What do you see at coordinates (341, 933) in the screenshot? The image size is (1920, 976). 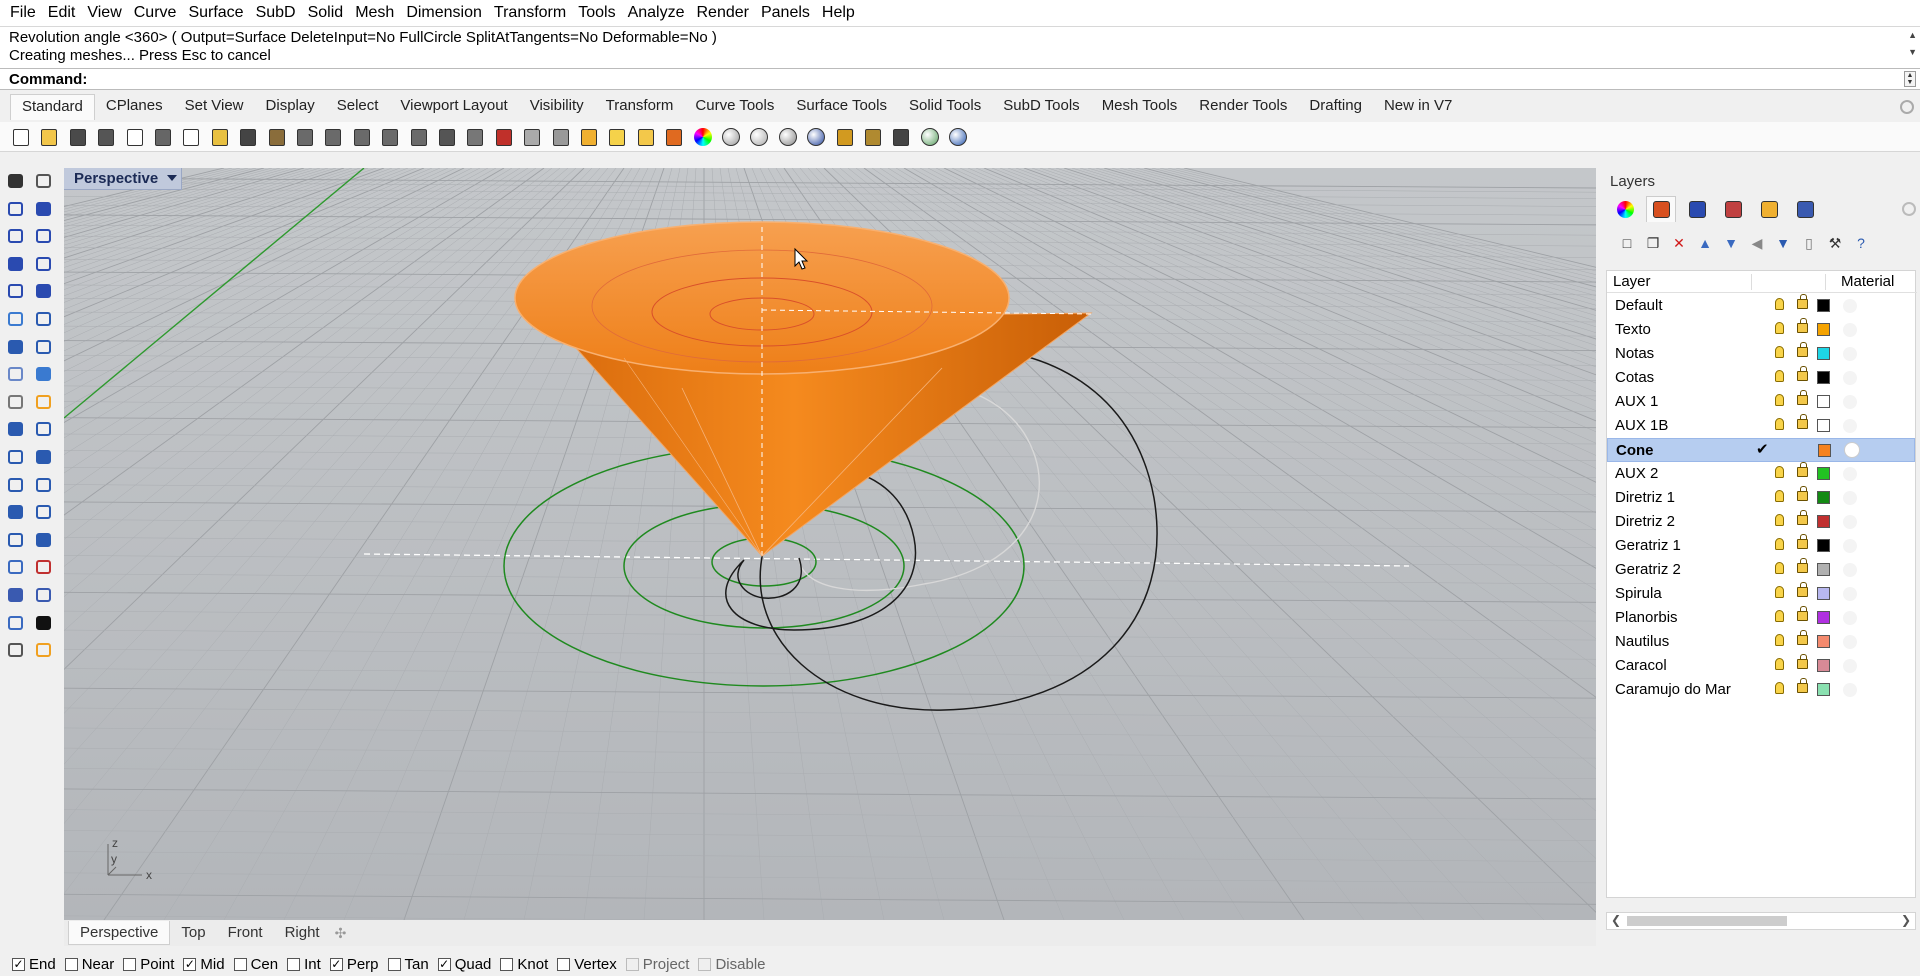 I see `add-viewport-icon: ✣` at bounding box center [341, 933].